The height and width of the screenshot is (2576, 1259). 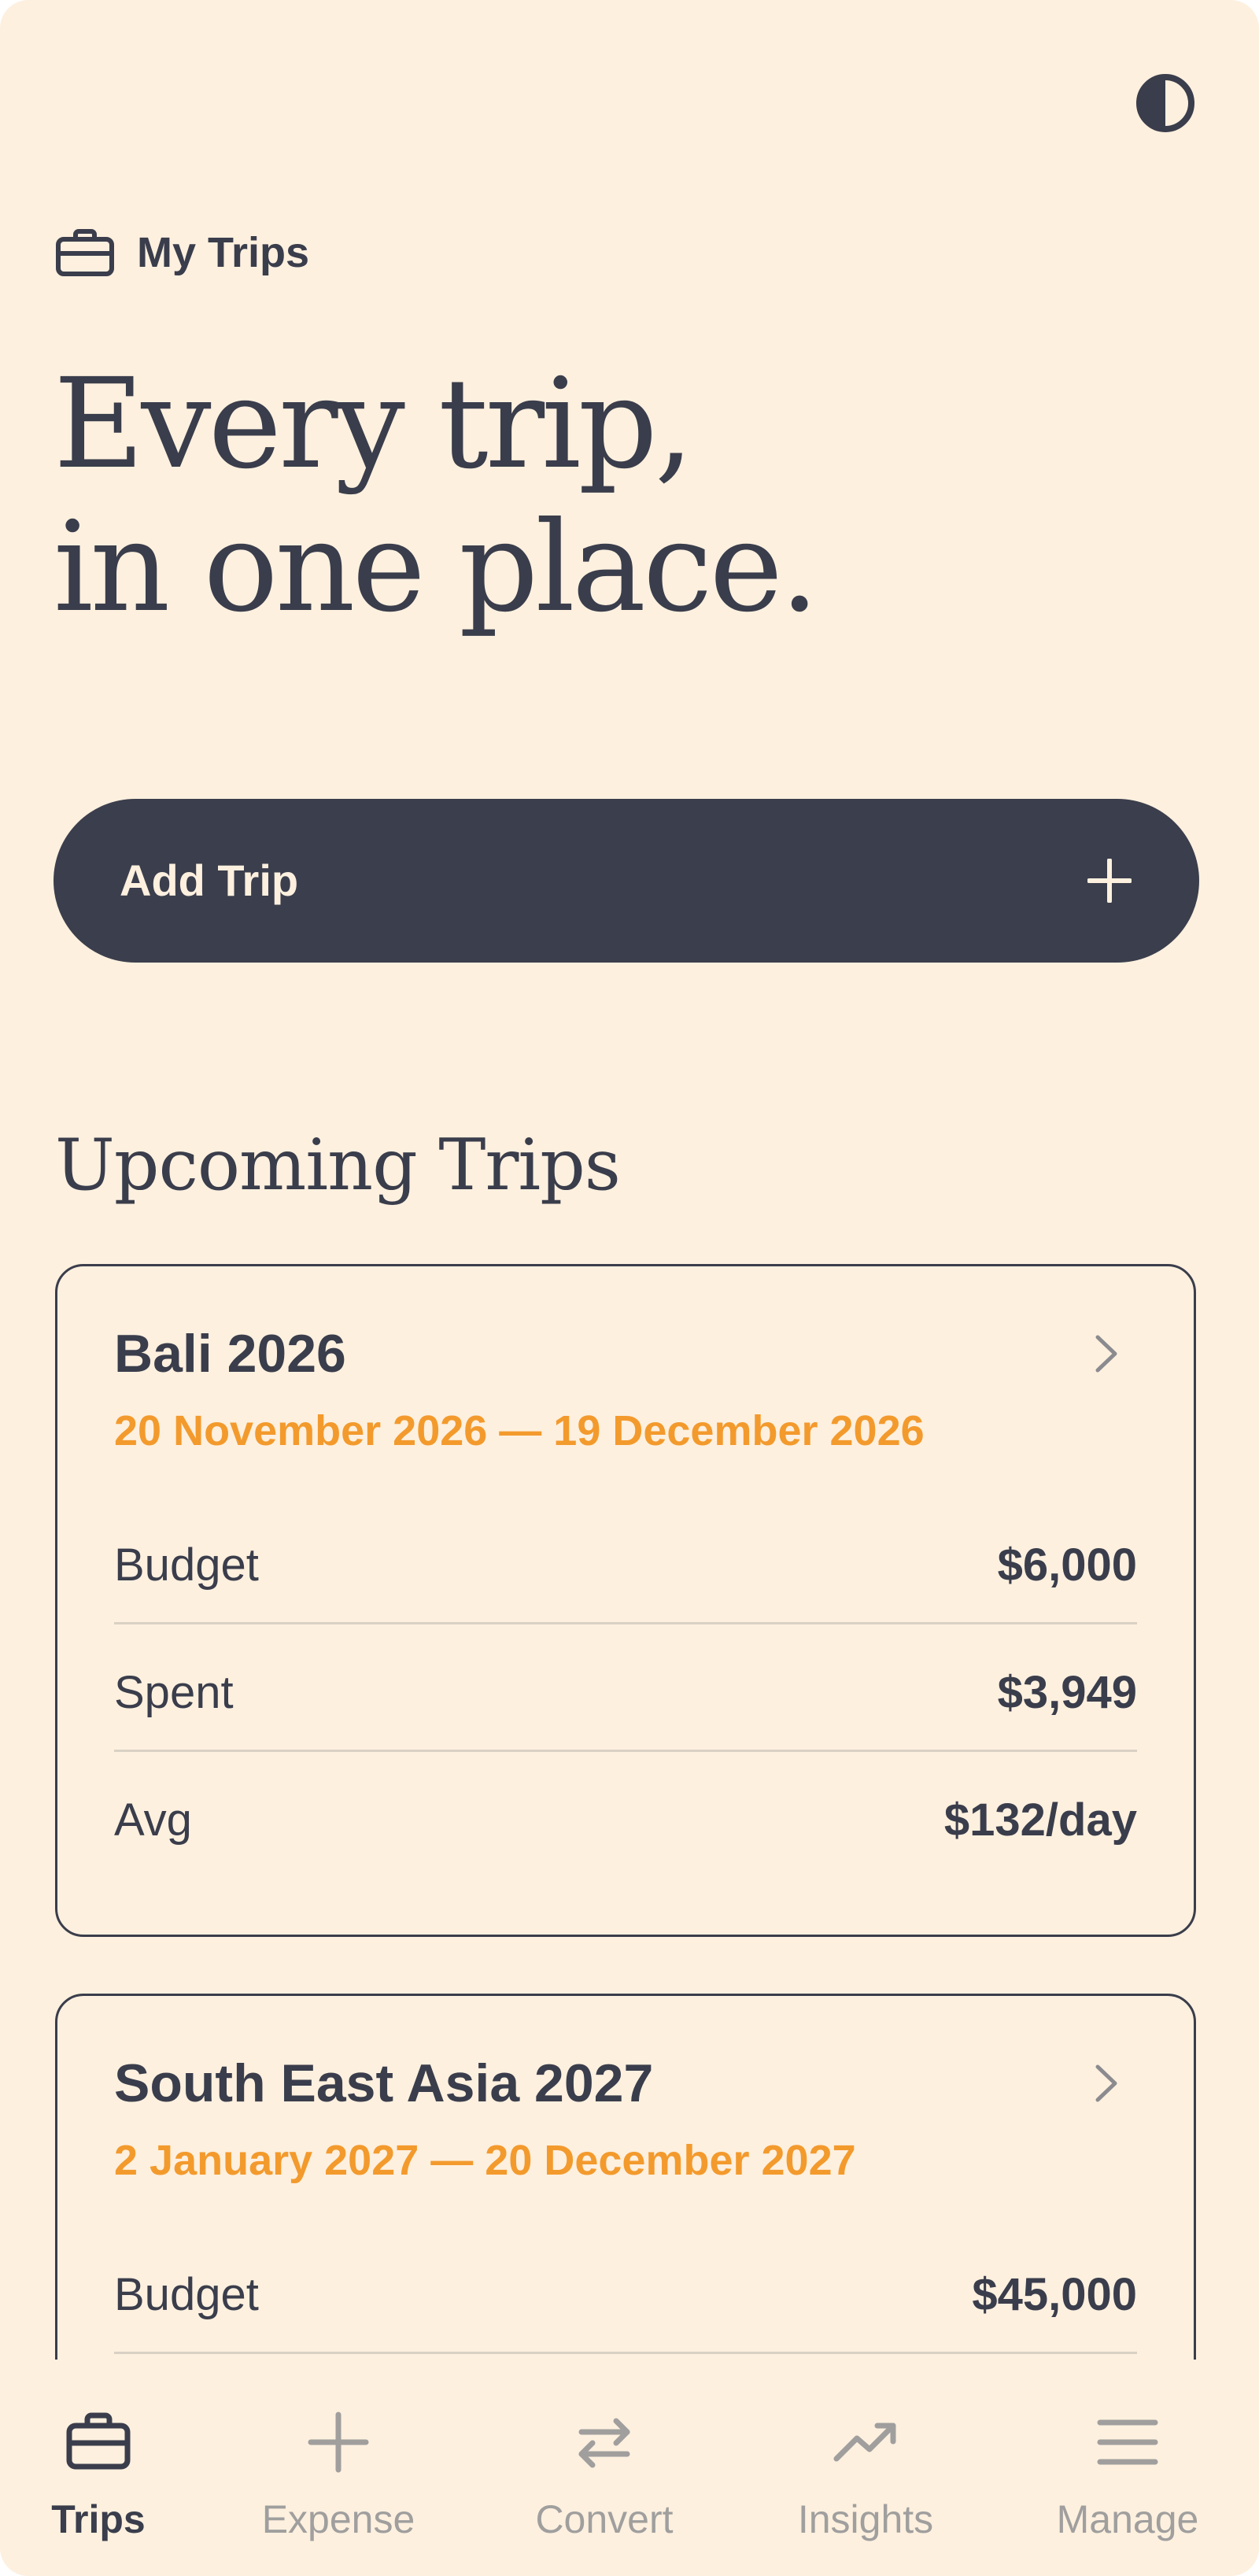 What do you see at coordinates (625, 2289) in the screenshot?
I see `trip-stat-row: Budget $45,000` at bounding box center [625, 2289].